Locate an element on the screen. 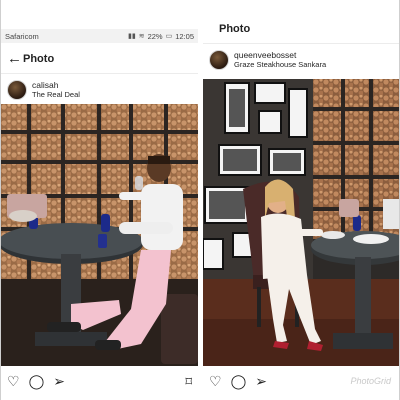 The width and height of the screenshot is (400, 400). signal-icon: ▮▮ is located at coordinates (131, 36).